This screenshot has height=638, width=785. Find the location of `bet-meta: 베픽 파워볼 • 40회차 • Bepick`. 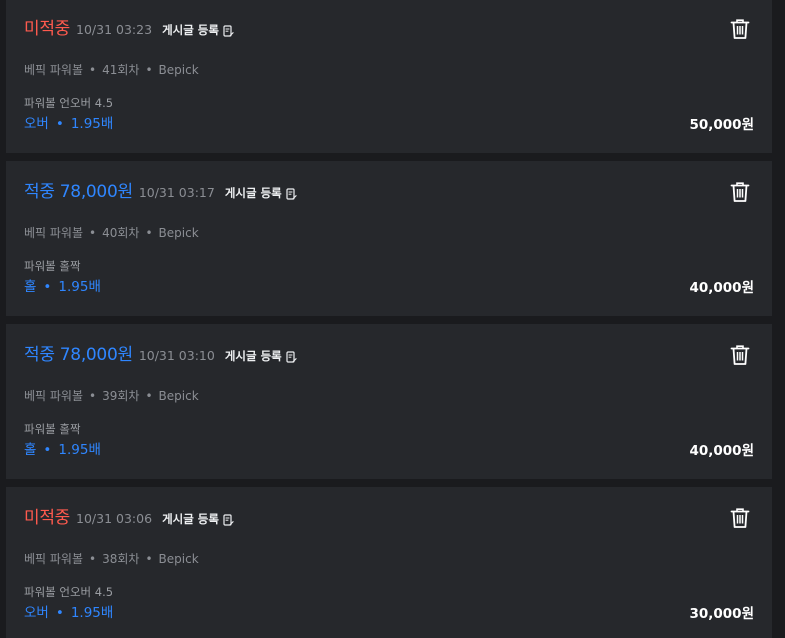

bet-meta: 베픽 파워볼 • 40회차 • Bepick is located at coordinates (111, 232).